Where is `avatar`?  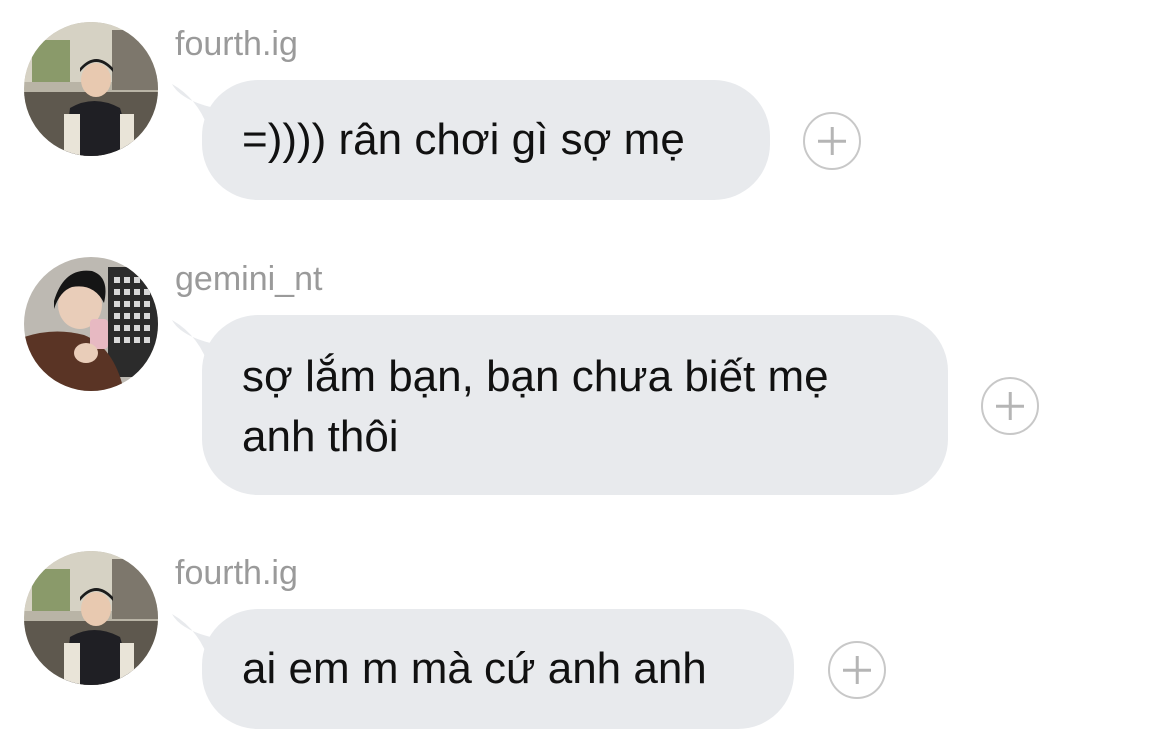 avatar is located at coordinates (91, 618).